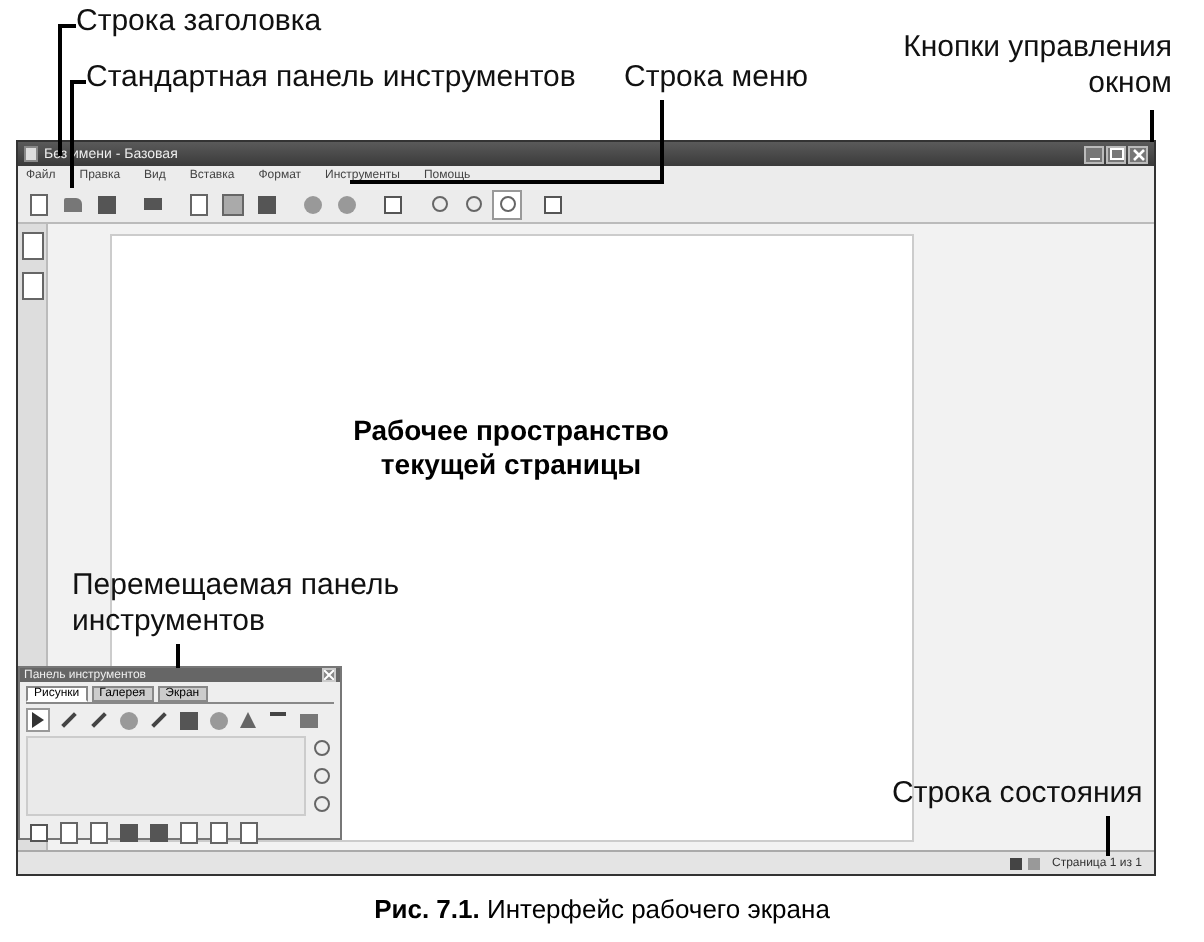 This screenshot has height=942, width=1204. What do you see at coordinates (31, 154) in the screenshot?
I see `app-icon` at bounding box center [31, 154].